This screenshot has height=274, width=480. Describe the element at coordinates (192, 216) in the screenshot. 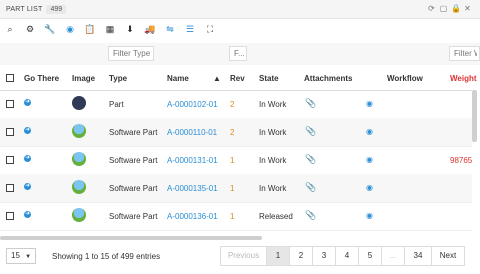

I see `cell-name-link: A-0000136-01` at that location.